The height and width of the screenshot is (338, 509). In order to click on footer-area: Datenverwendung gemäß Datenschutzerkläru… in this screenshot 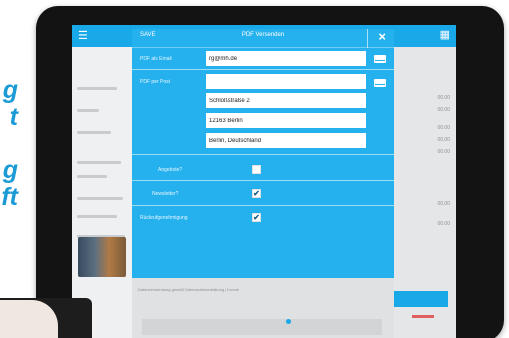, I will do `click(263, 308)`.